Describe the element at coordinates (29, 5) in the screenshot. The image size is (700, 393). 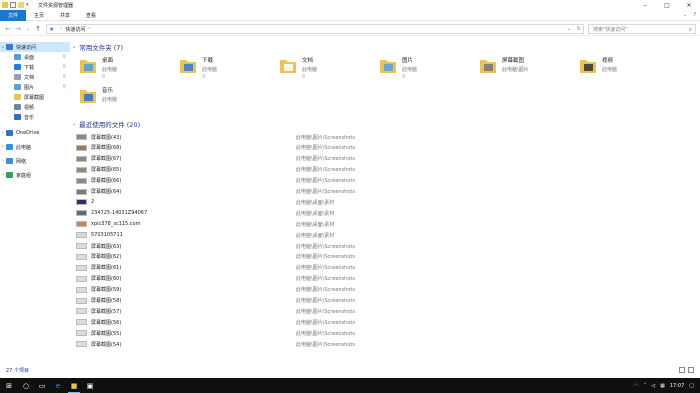
I see `chevron-down-icon: ▾` at that location.